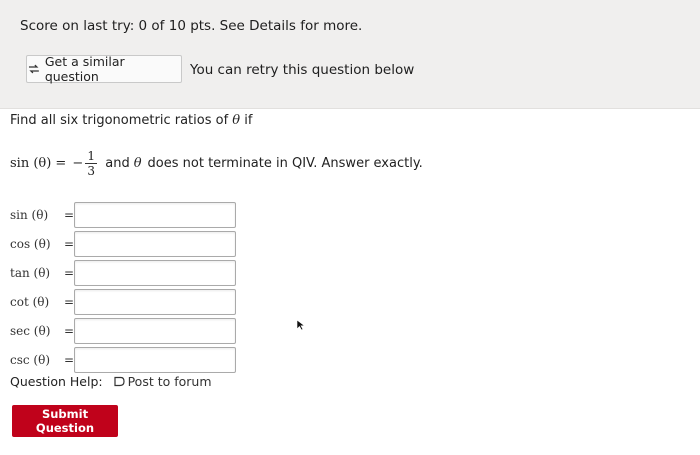  Describe the element at coordinates (30, 244) in the screenshot. I see `cos-label: cos (θ)` at that location.